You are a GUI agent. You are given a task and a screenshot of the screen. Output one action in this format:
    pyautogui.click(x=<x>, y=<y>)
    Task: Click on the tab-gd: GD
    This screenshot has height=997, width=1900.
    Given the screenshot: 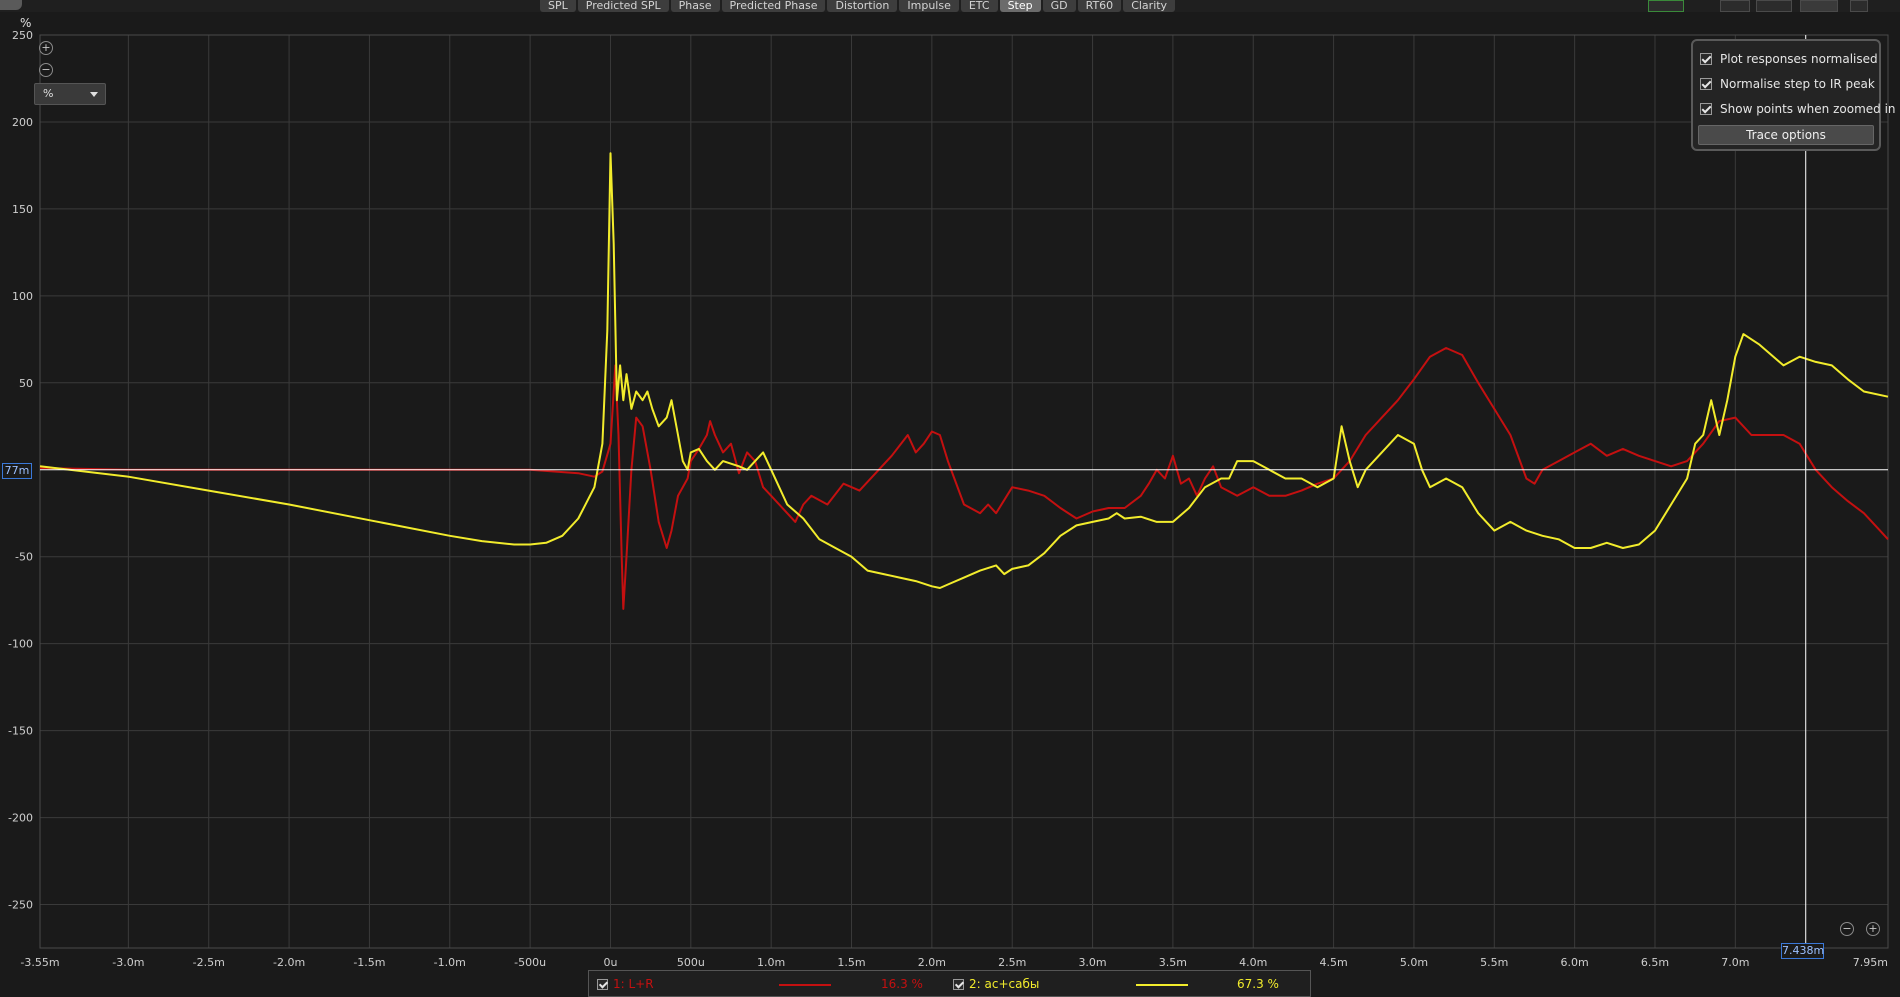 What is the action you would take?
    pyautogui.click(x=1059, y=6)
    